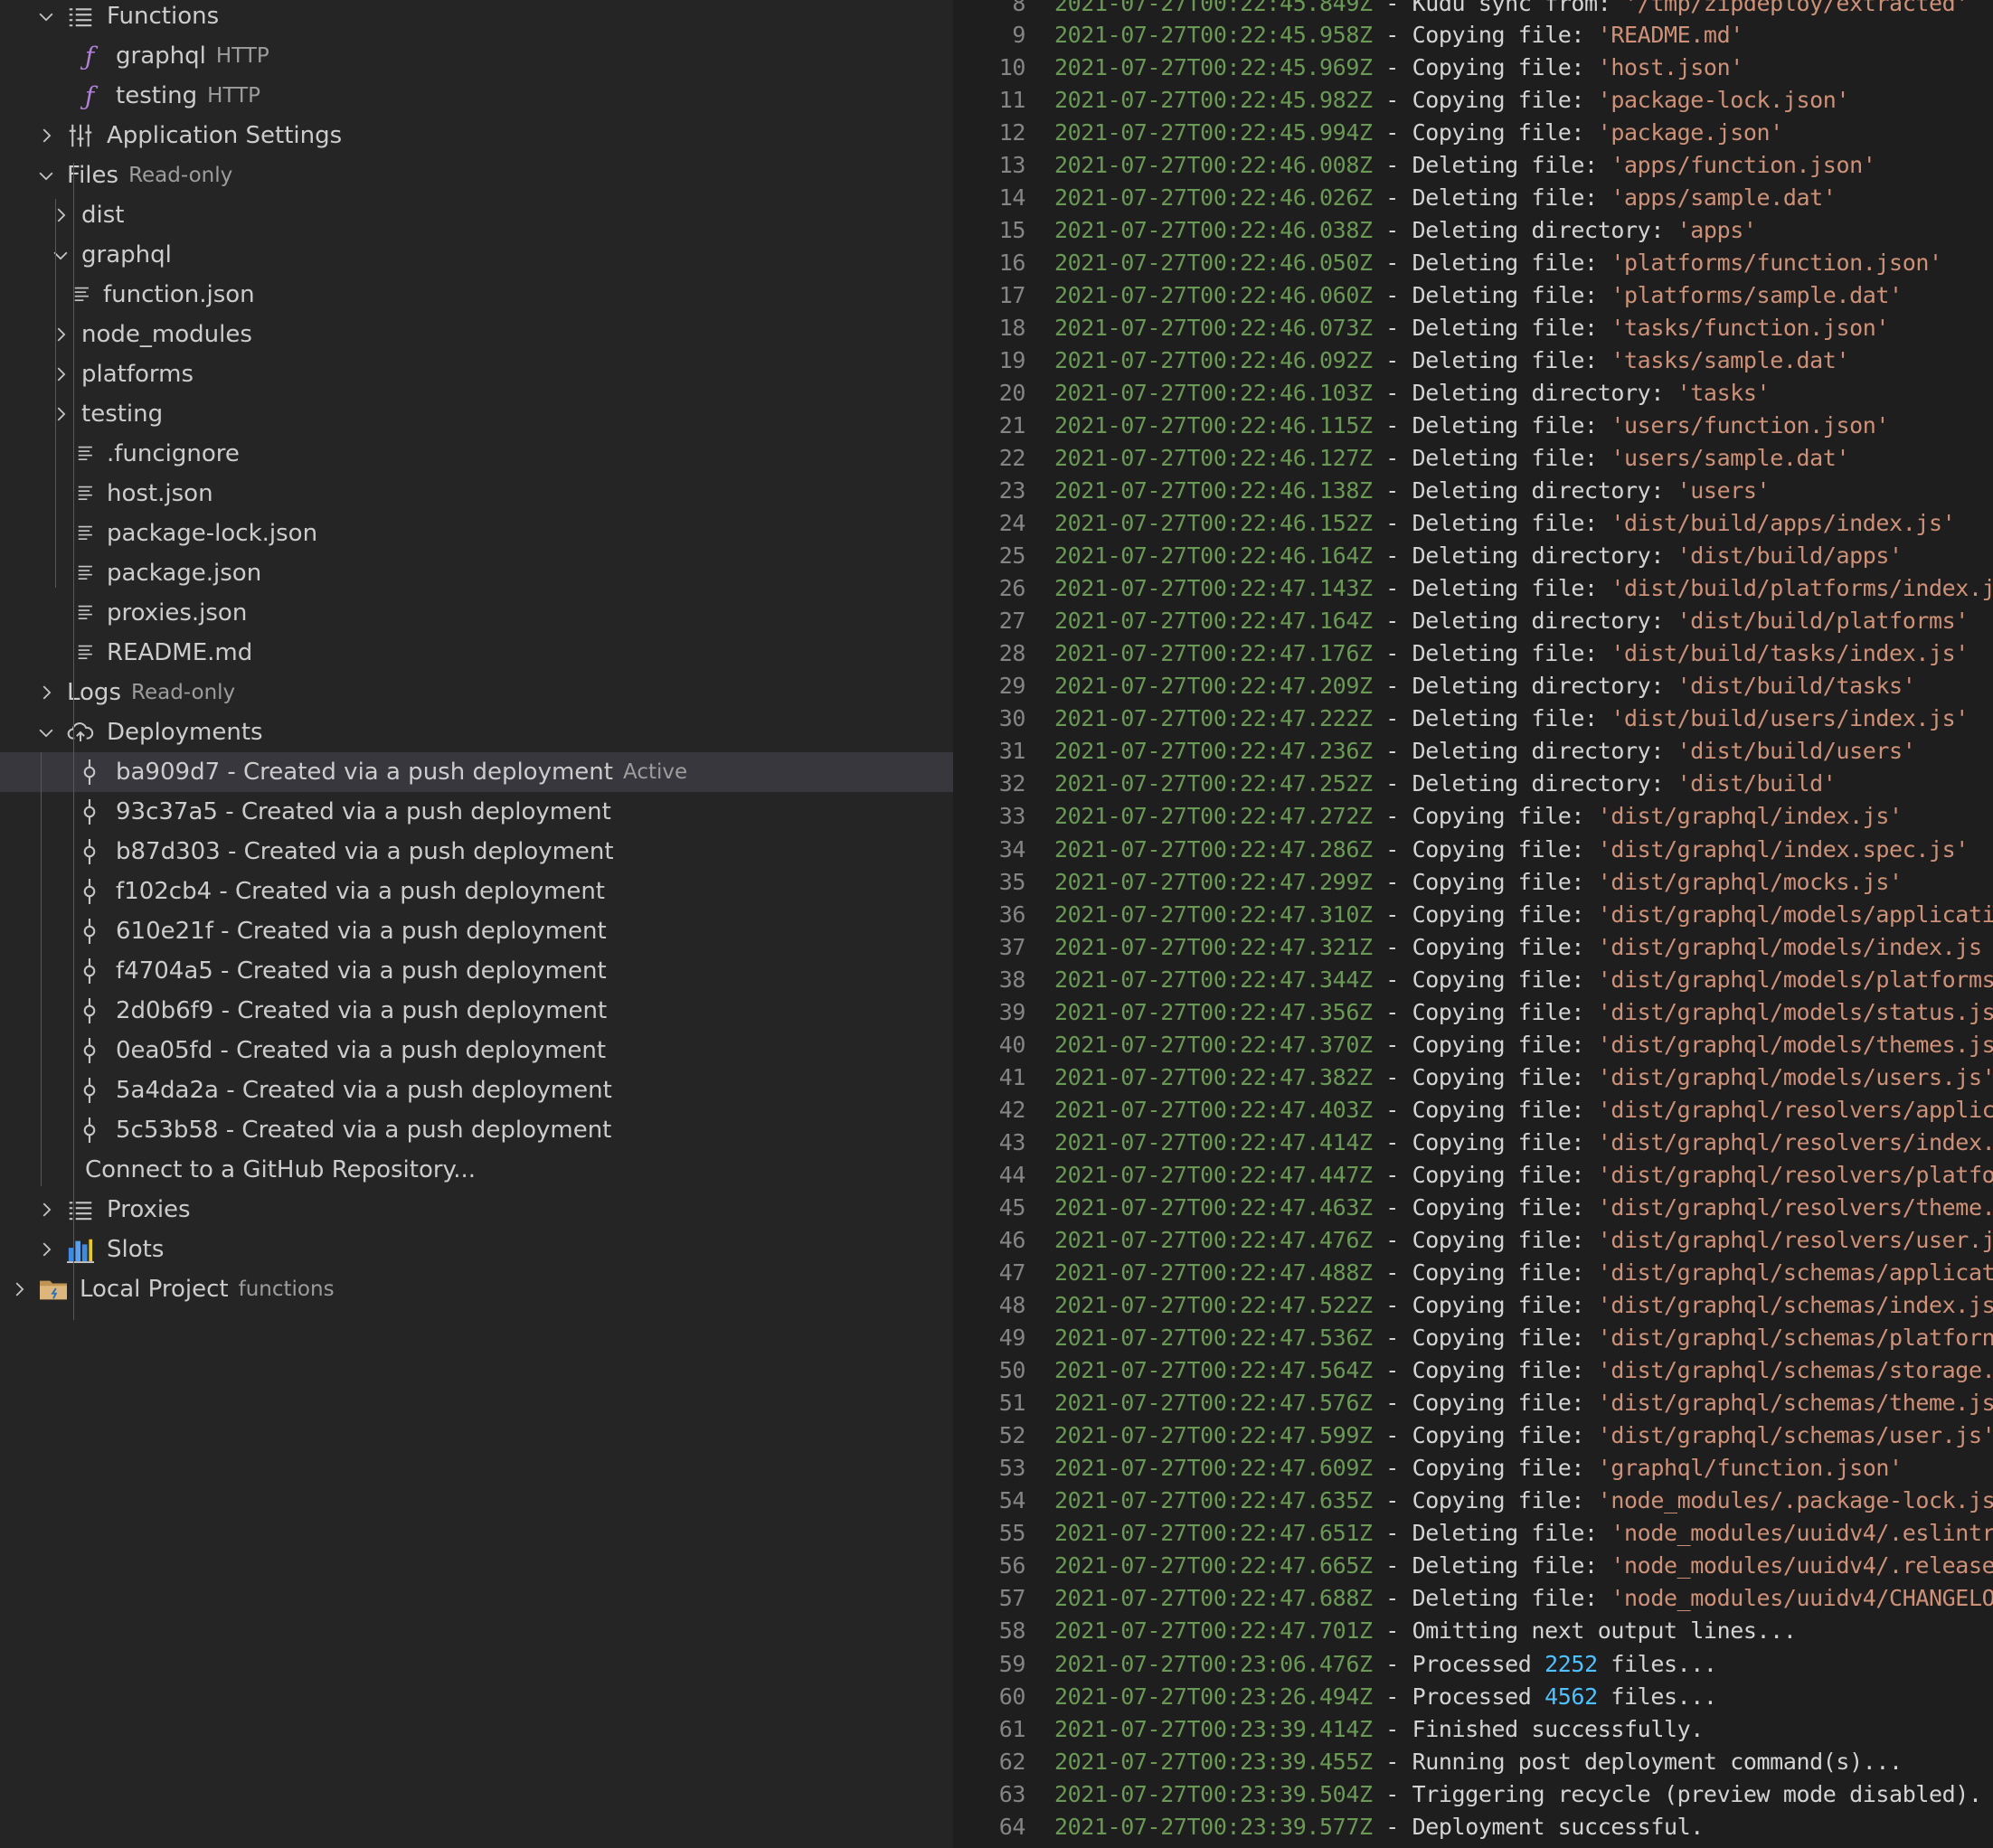 The image size is (1993, 1848). I want to click on log-timestamp: 2021-07-27T00:22:46.164Z, so click(1213, 556).